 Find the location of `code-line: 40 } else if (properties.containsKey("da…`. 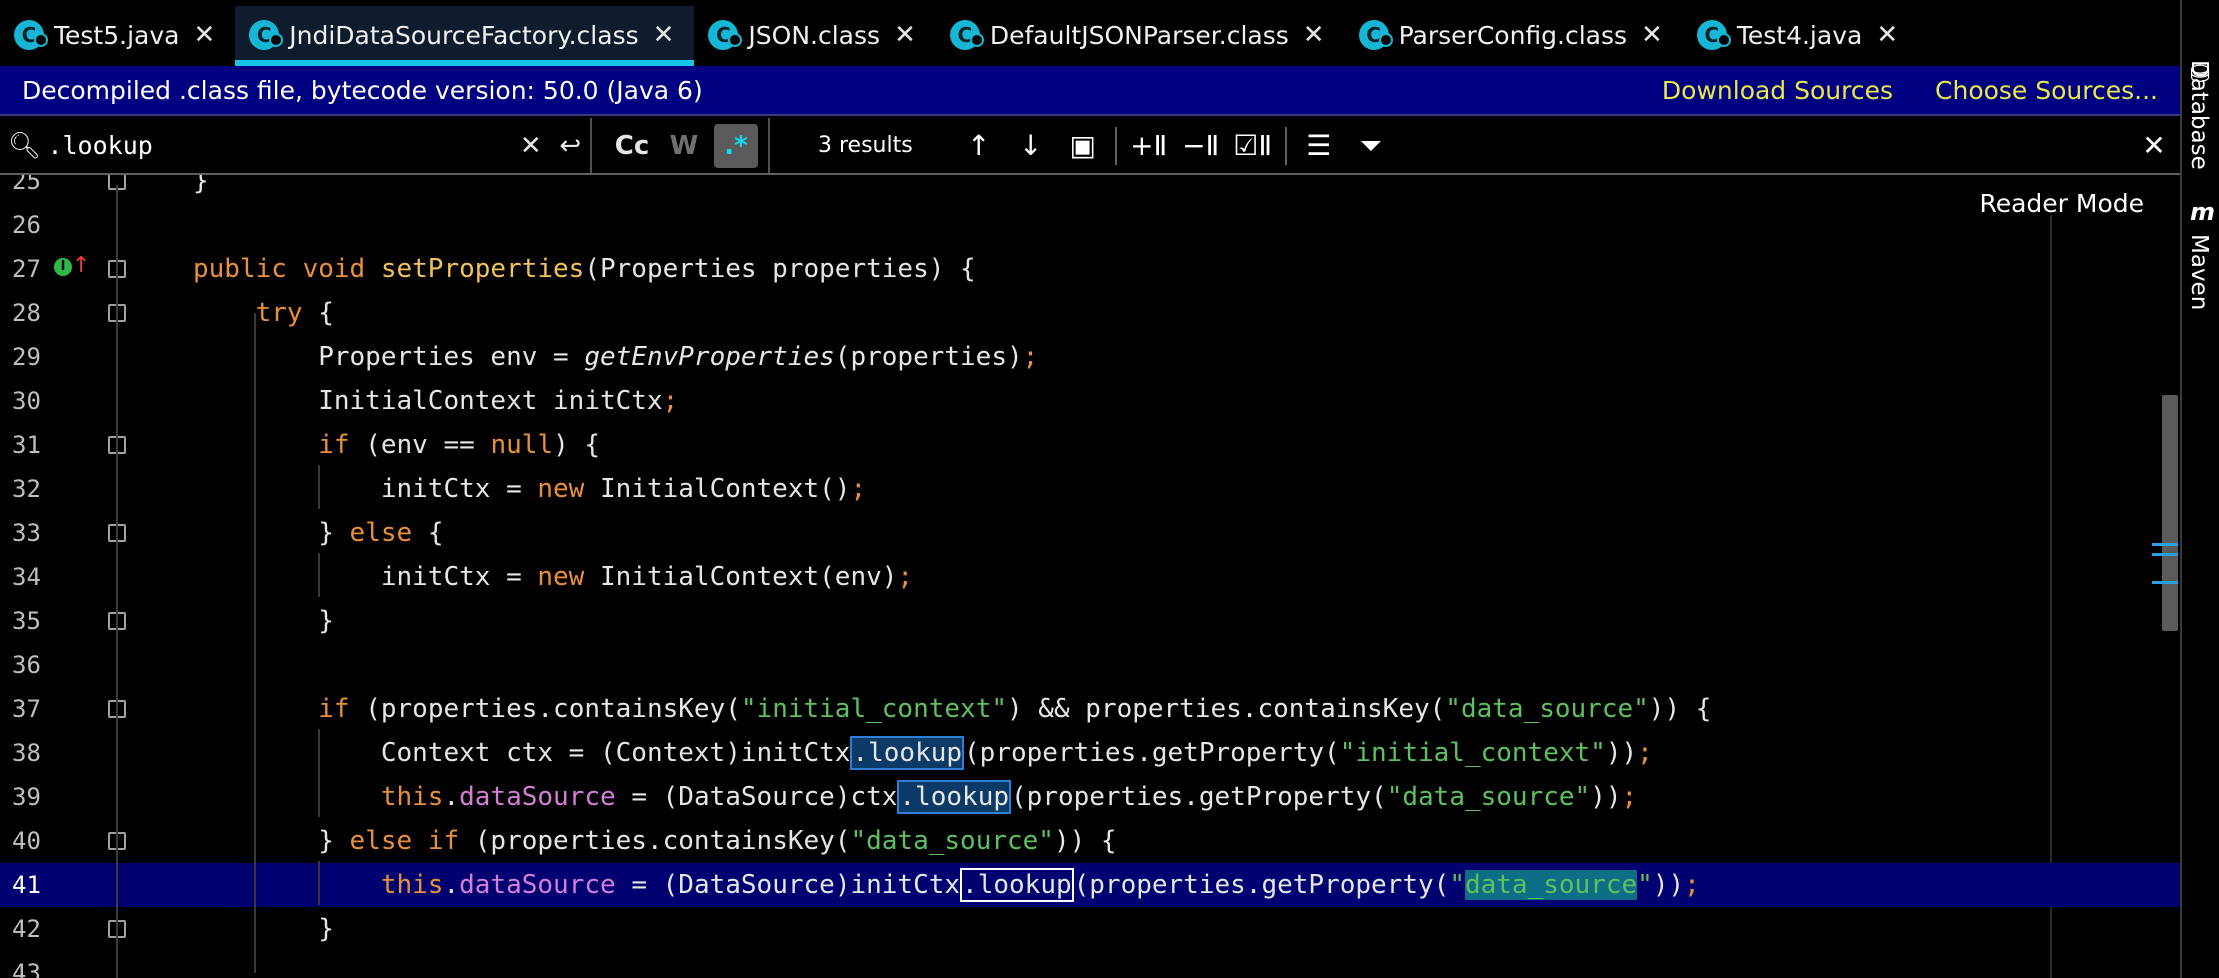

code-line: 40 } else if (properties.containsKey("da… is located at coordinates (1090, 841).